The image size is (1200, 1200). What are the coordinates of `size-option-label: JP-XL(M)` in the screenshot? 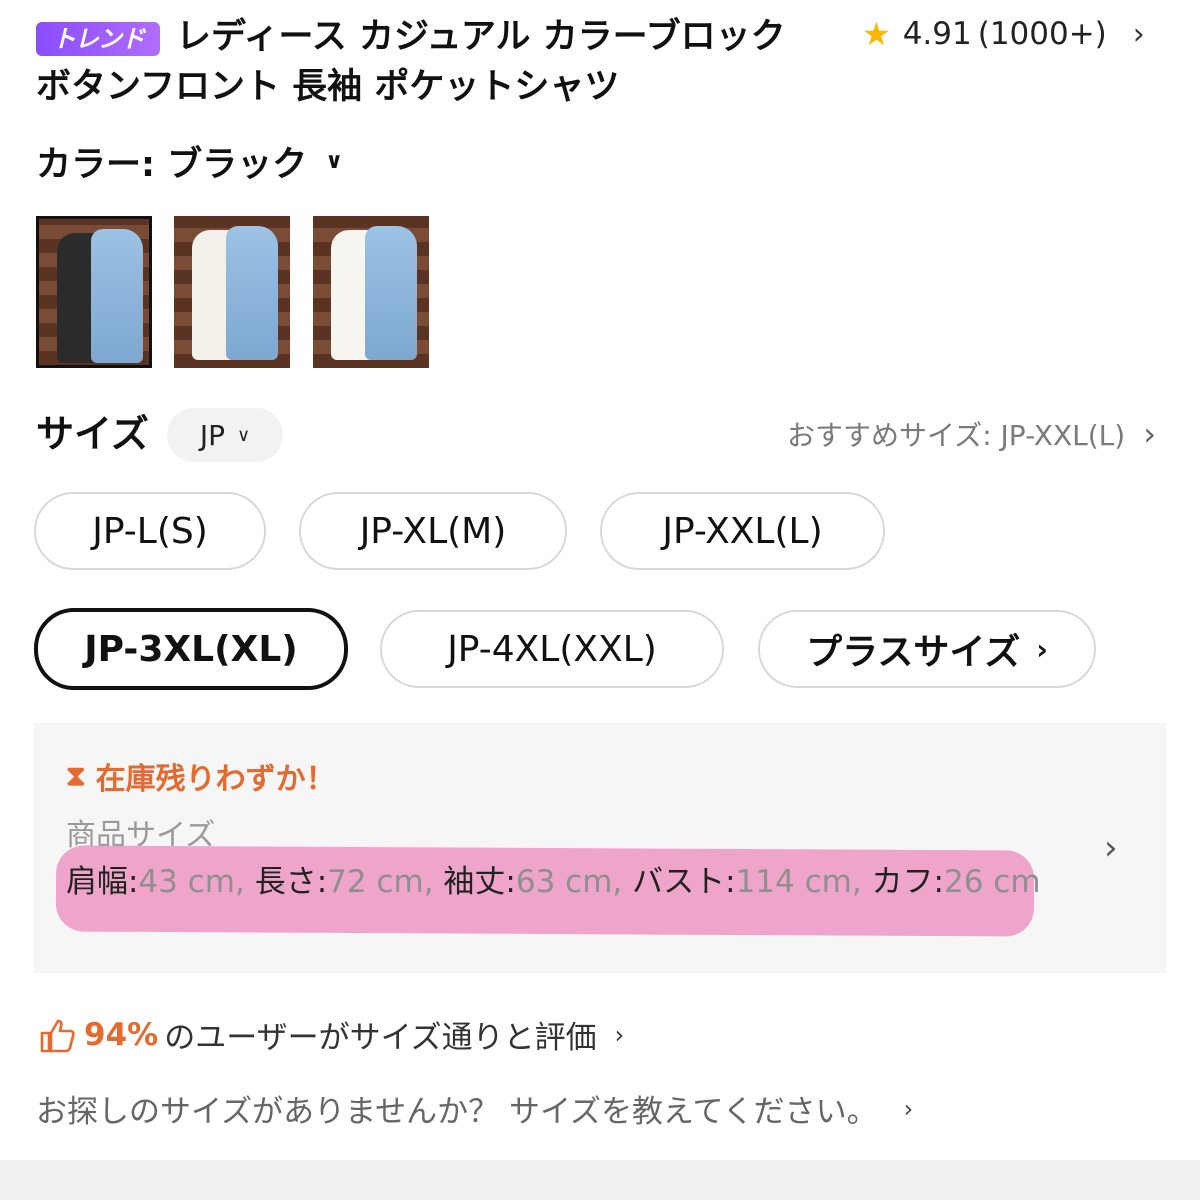 It's located at (433, 531).